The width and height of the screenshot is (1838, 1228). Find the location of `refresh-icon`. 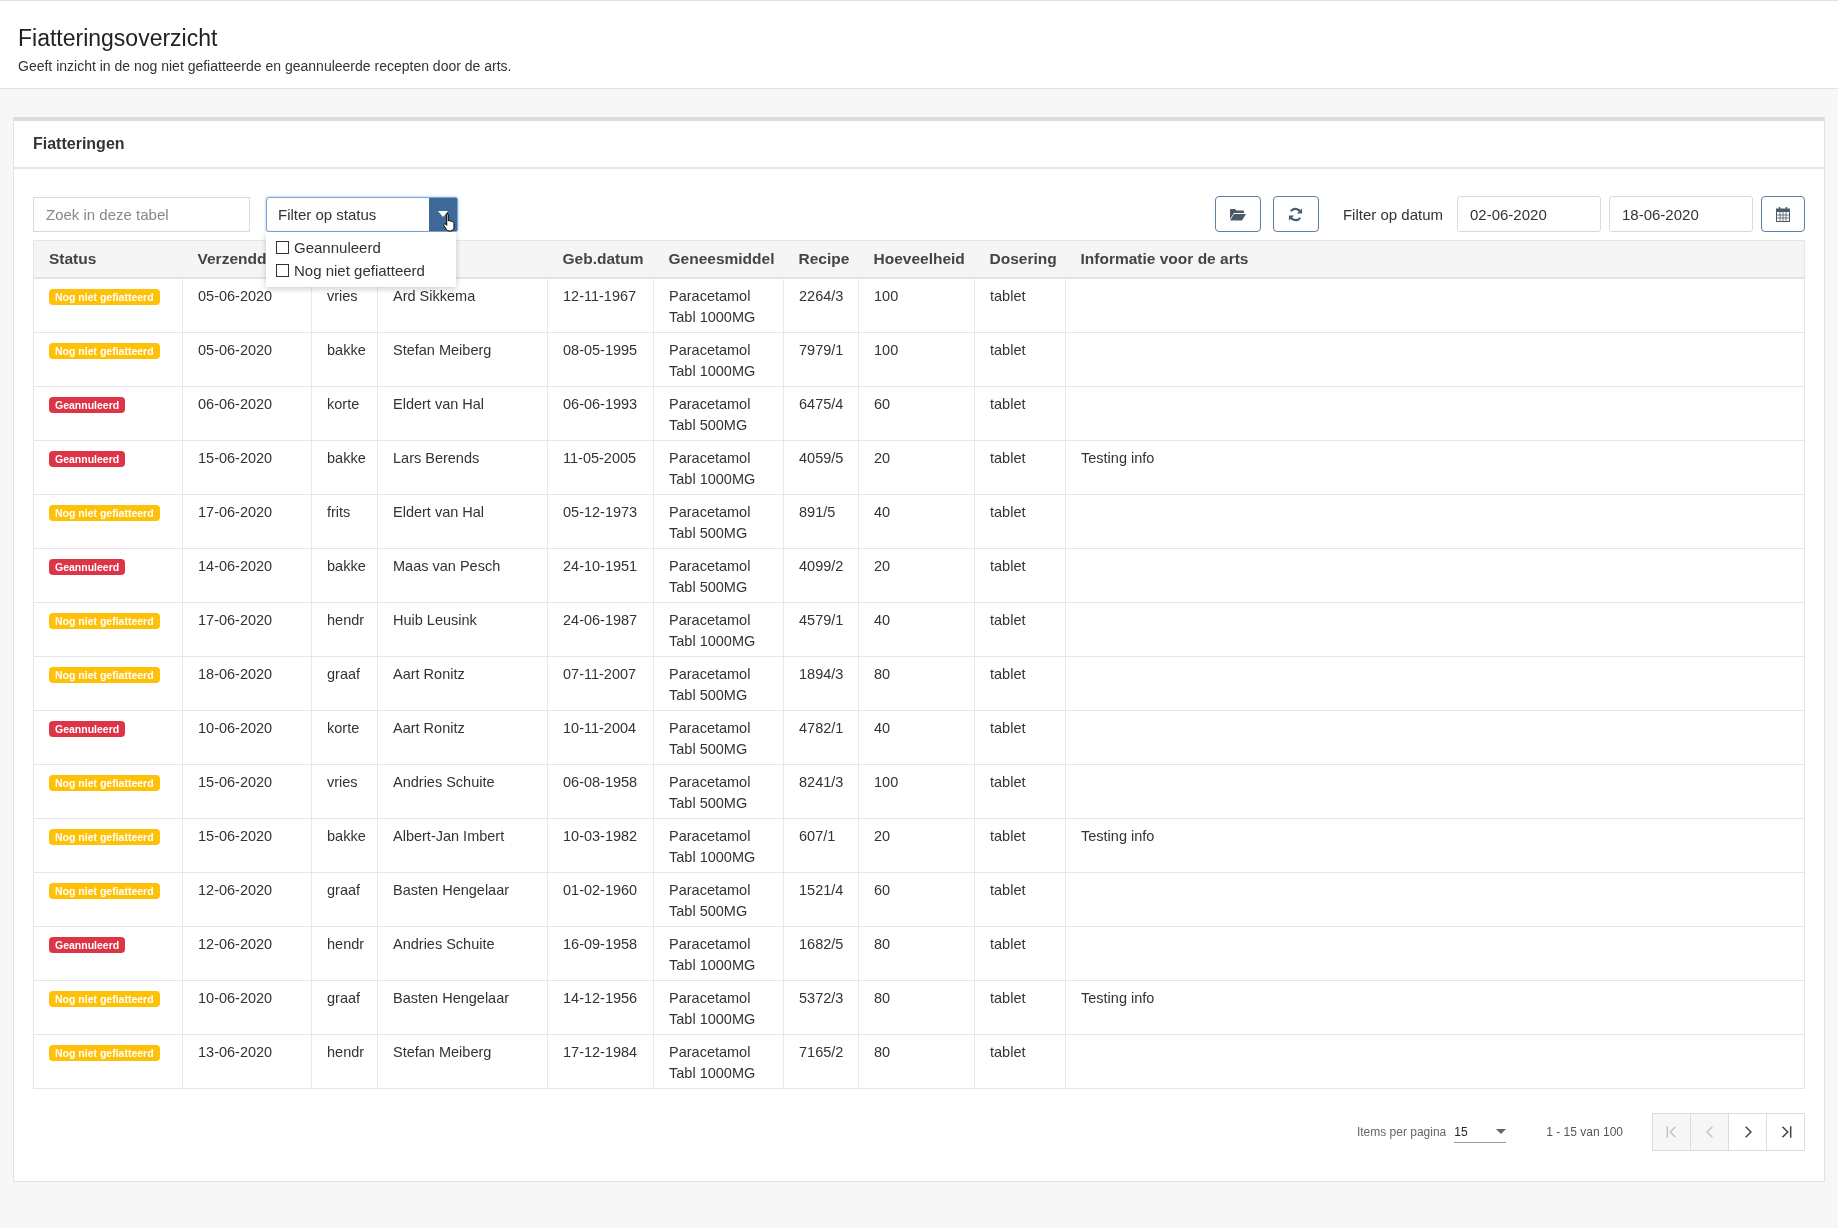

refresh-icon is located at coordinates (1296, 214).